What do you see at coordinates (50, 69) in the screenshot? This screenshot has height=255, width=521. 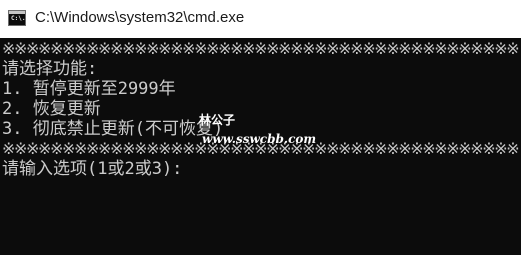 I see `prompt-title: 请选择功能:` at bounding box center [50, 69].